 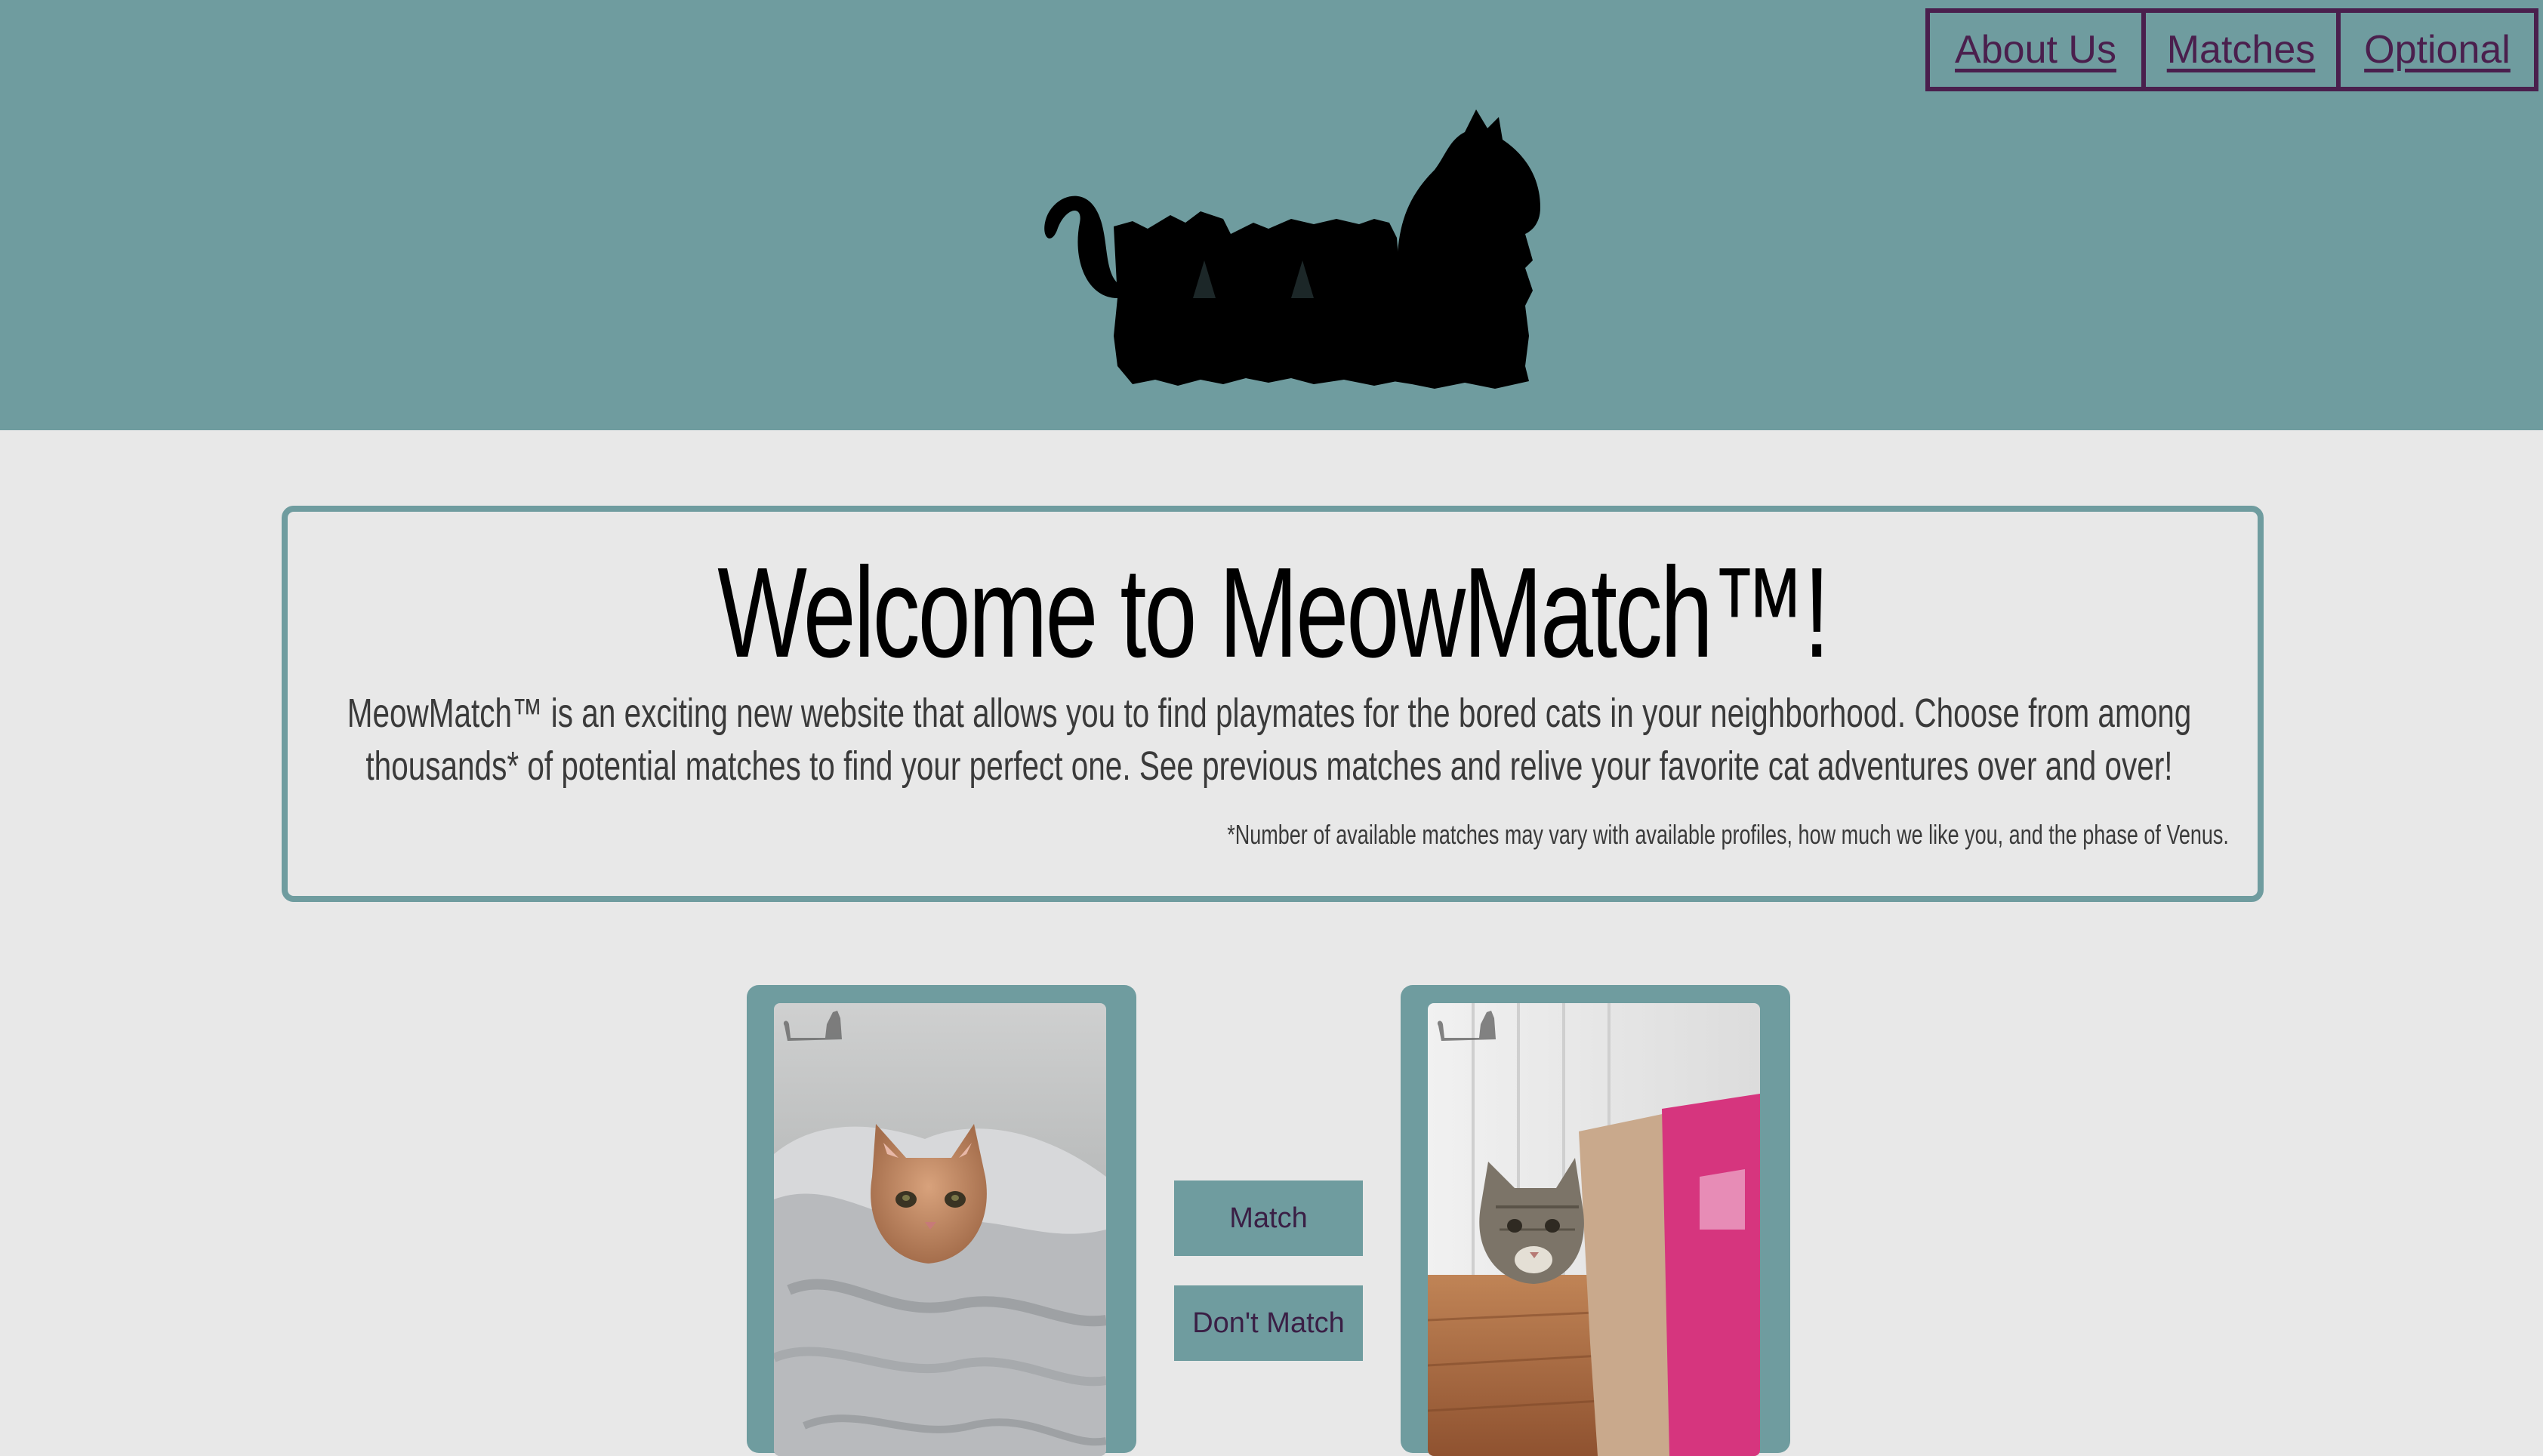 I want to click on main-nav: About Us Matches Optional, so click(x=2231, y=49).